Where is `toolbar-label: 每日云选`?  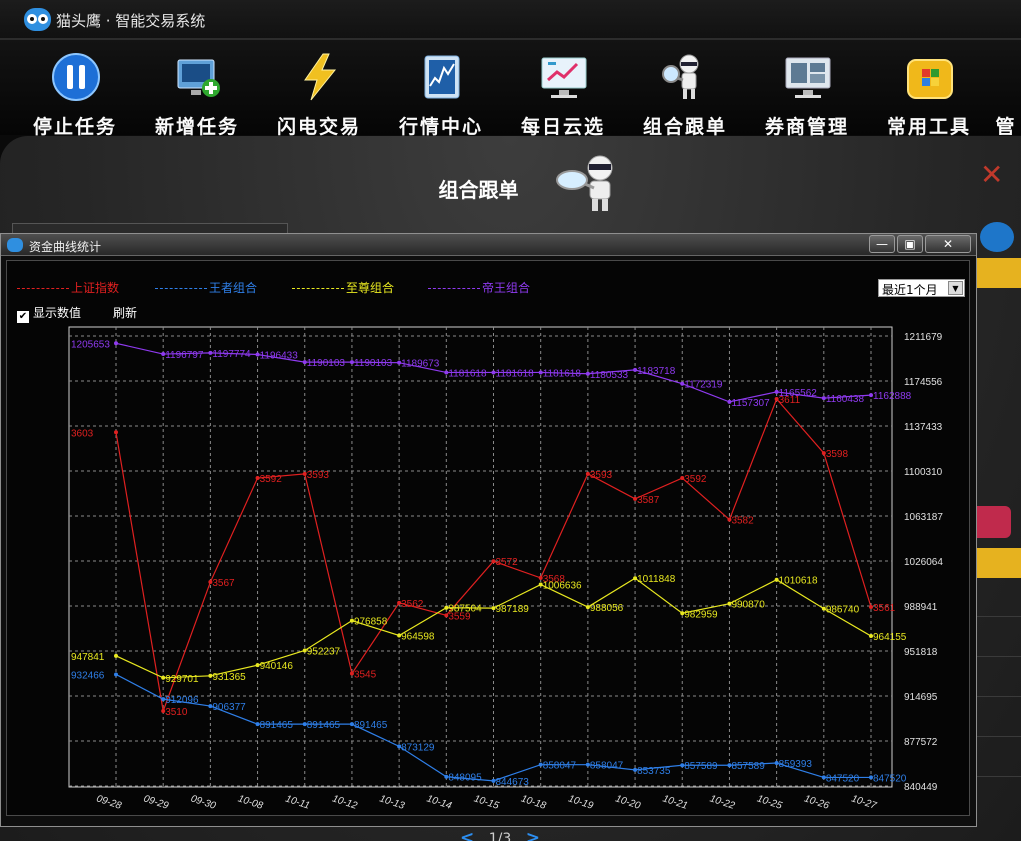
toolbar-label: 每日云选 is located at coordinates (562, 127).